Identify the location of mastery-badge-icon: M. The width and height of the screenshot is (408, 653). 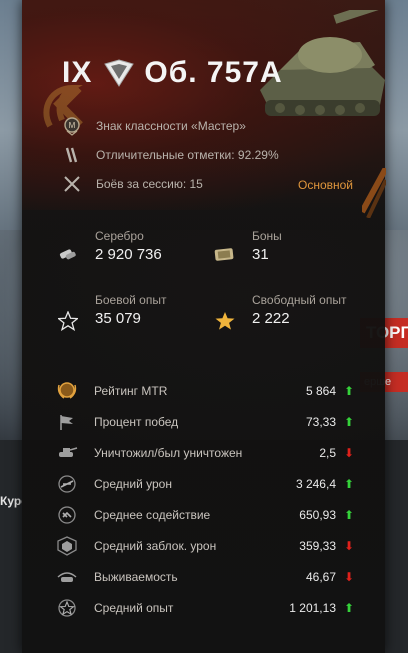
(72, 126).